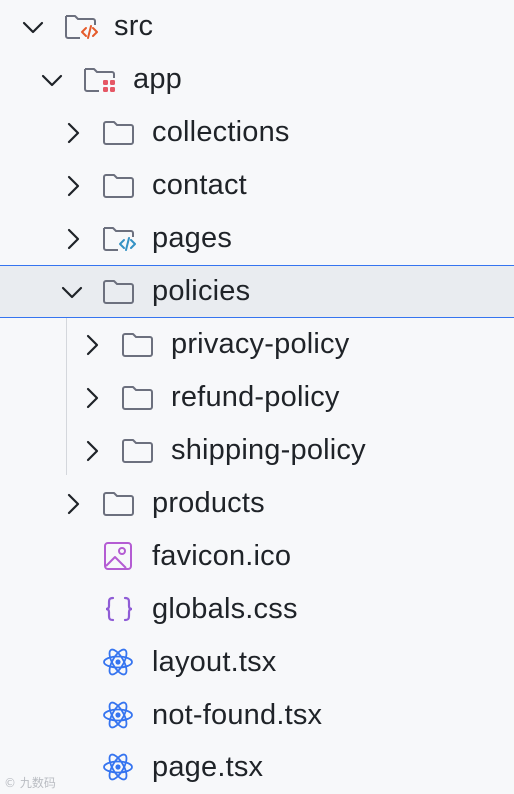  I want to click on tree-item-label: products, so click(208, 503).